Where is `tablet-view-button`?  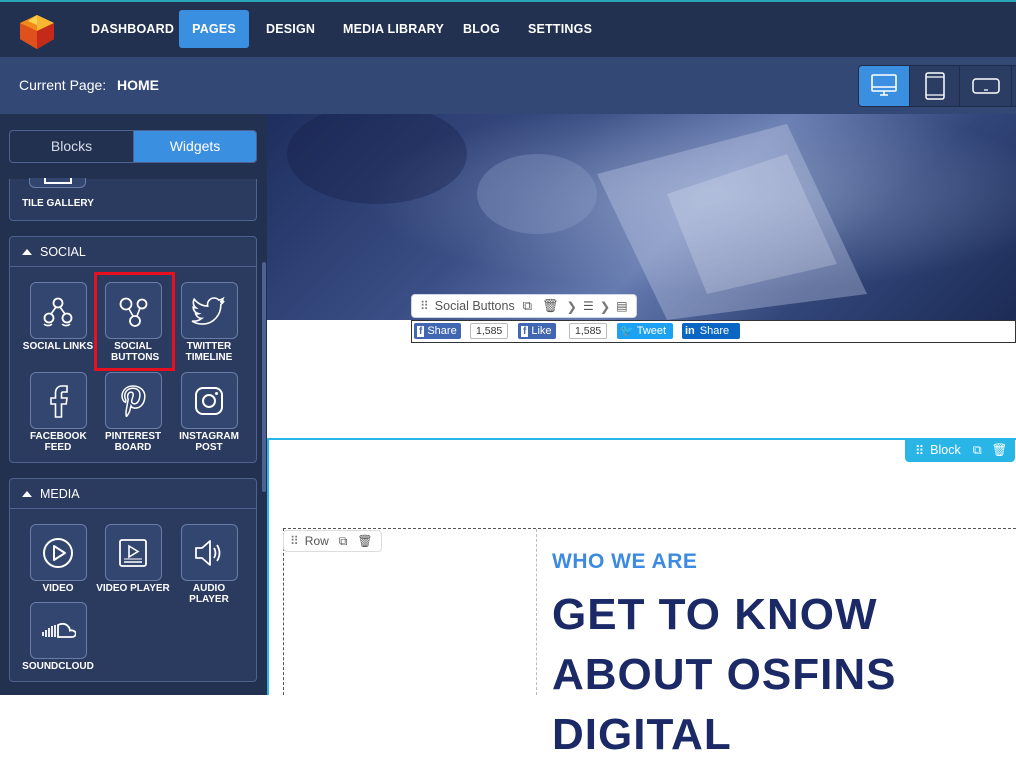
tablet-view-button is located at coordinates (935, 86).